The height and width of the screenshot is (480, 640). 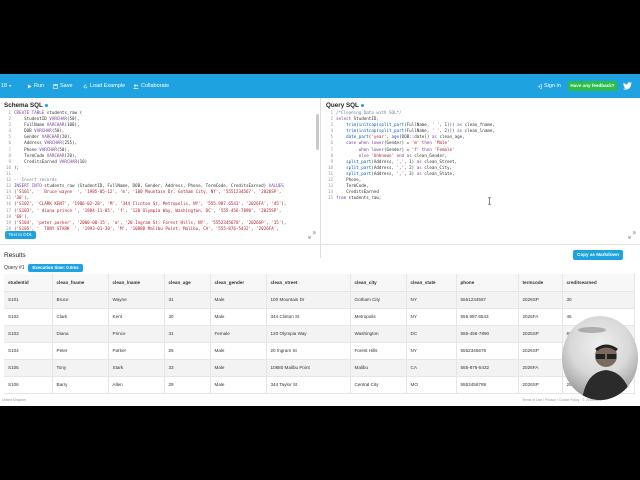 I want to click on table-cell: 10880 Malibu Point, so click(x=308, y=368).